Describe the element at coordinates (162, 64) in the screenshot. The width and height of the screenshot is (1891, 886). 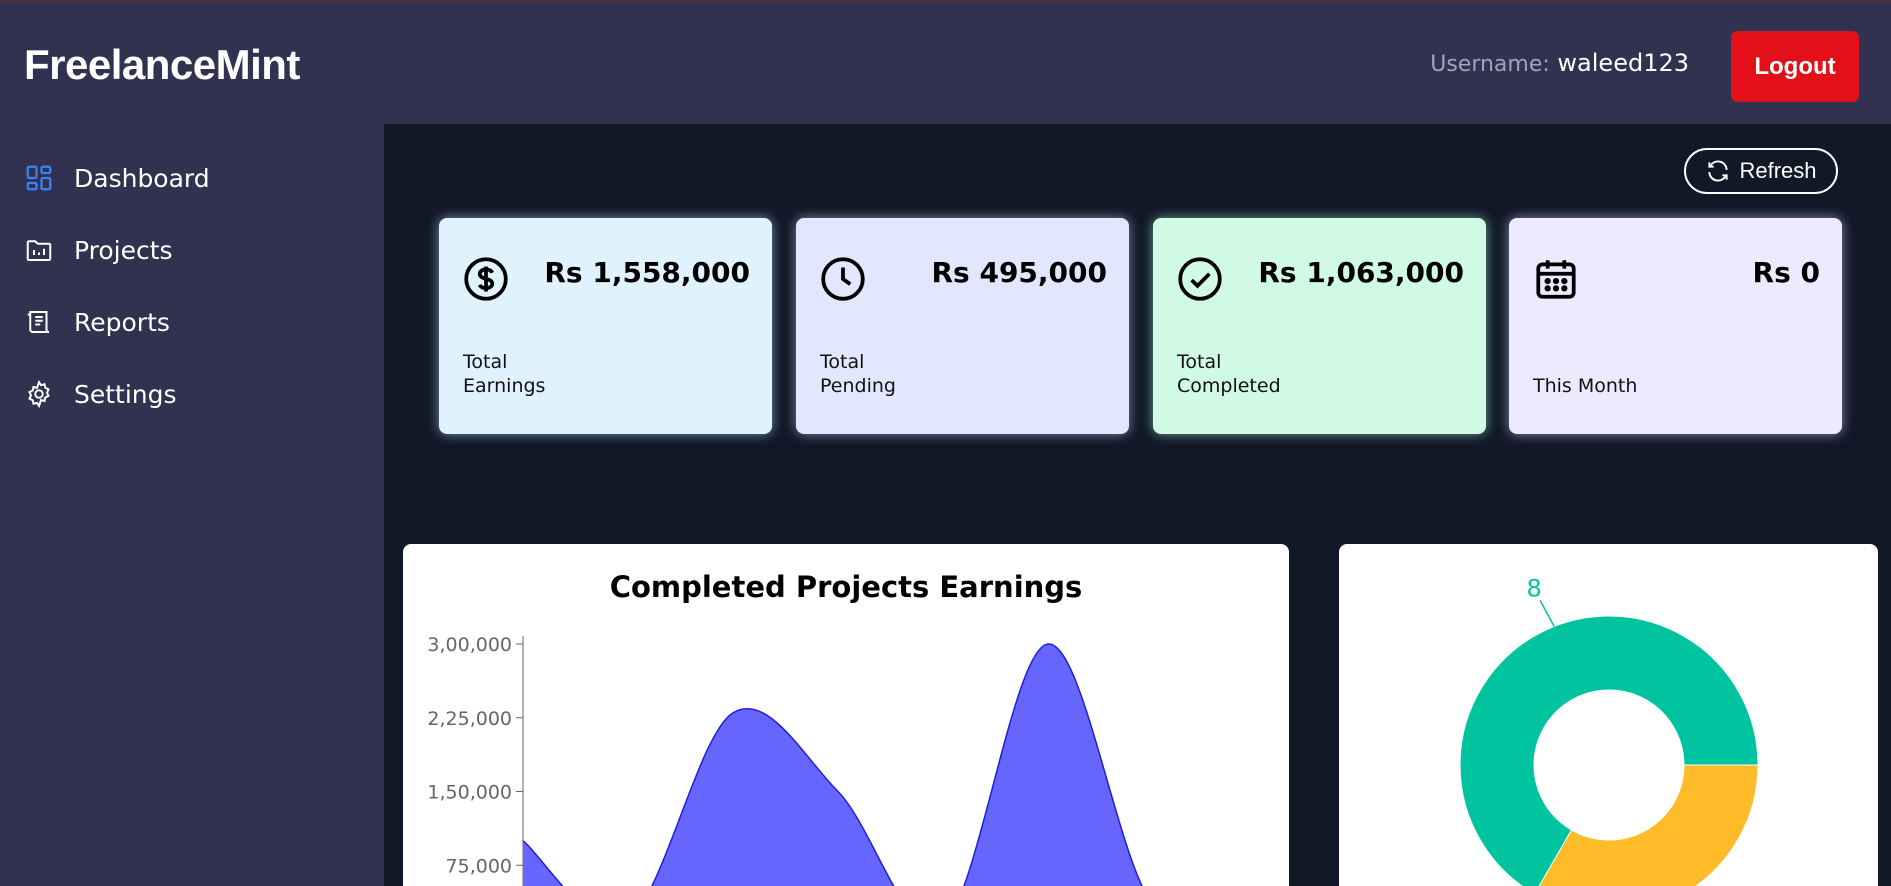
I see `app-brand: FreelanceMint` at that location.